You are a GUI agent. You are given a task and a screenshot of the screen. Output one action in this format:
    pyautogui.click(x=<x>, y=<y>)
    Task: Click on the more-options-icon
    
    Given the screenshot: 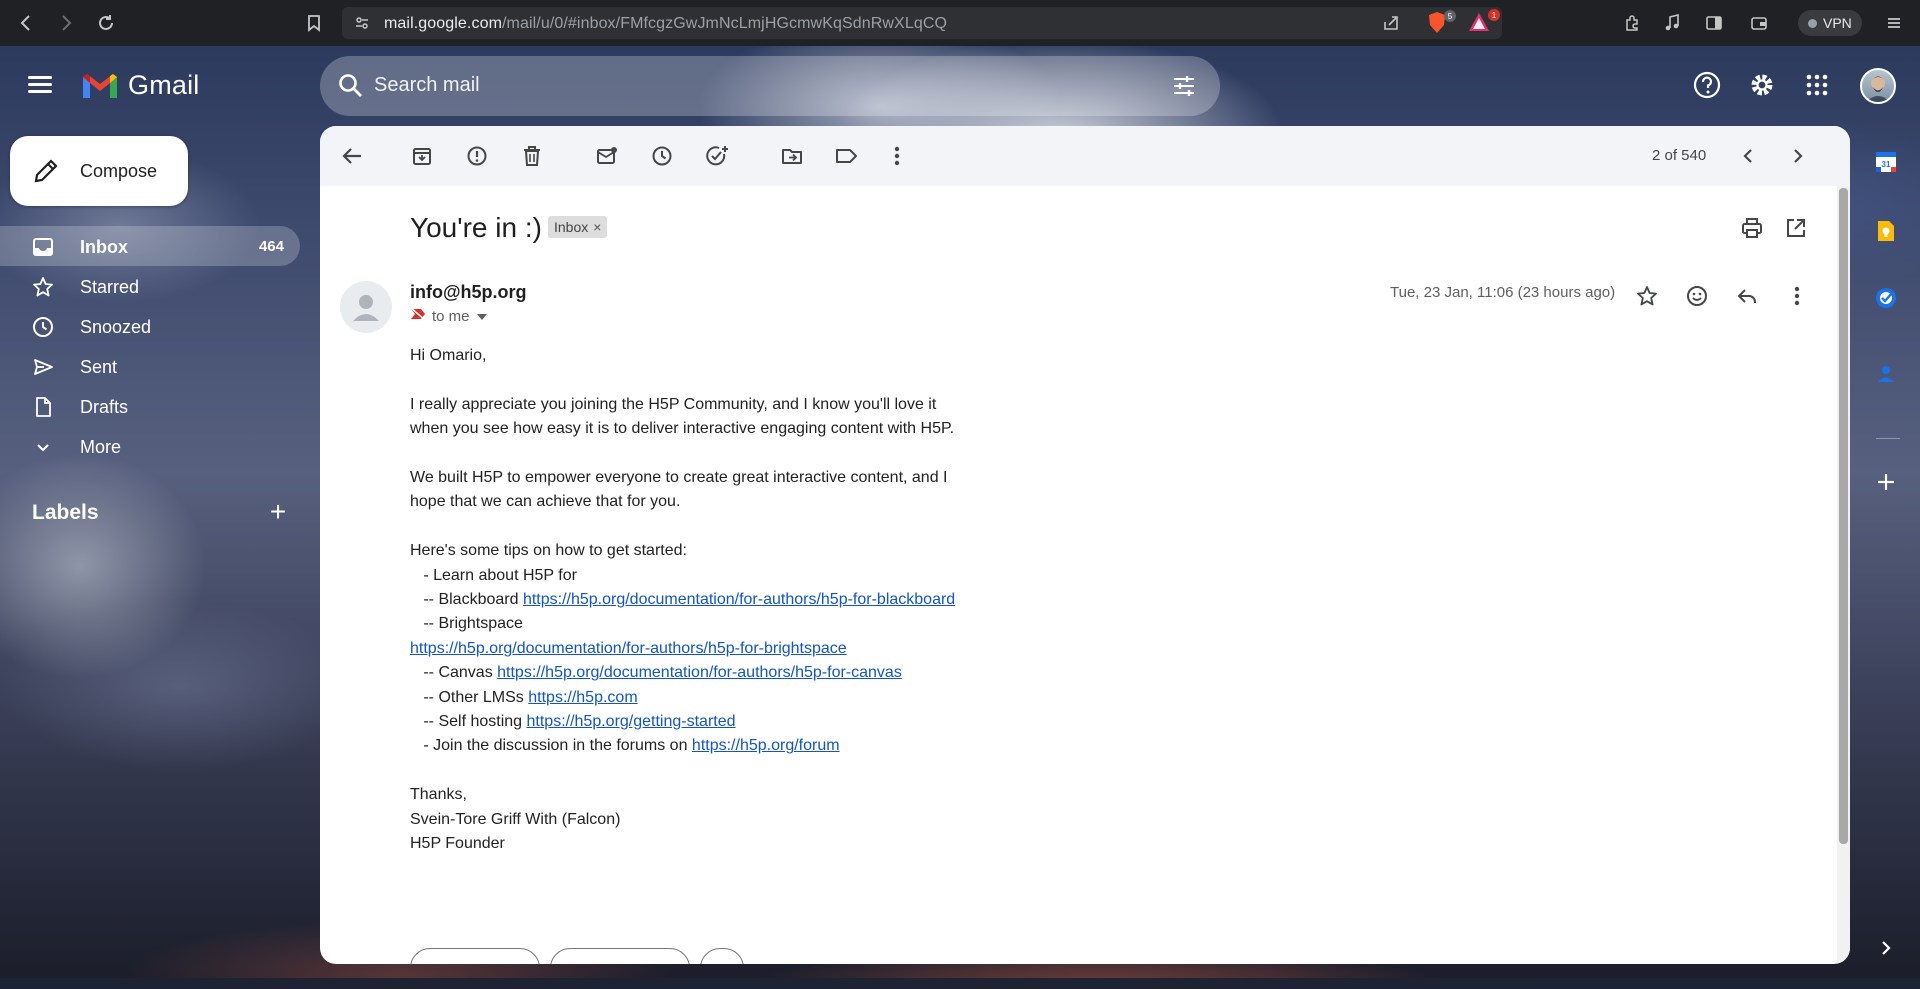 What is the action you would take?
    pyautogui.click(x=897, y=156)
    